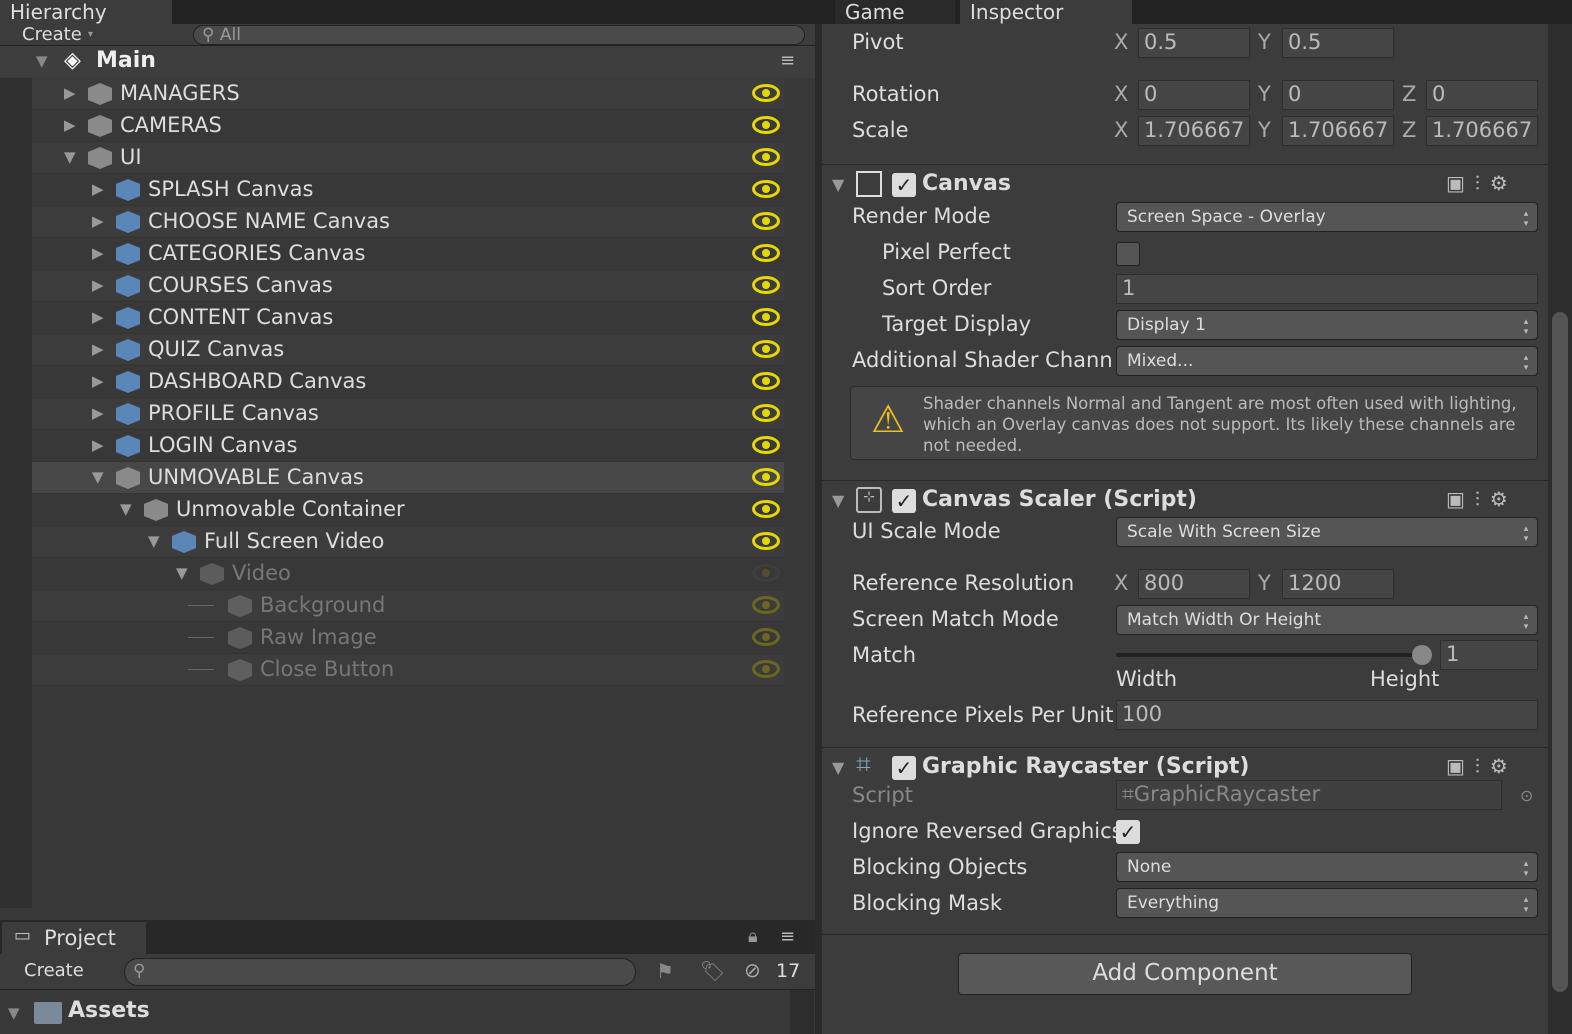 Image resolution: width=1572 pixels, height=1034 pixels. Describe the element at coordinates (1327, 903) in the screenshot. I see `blocking-mask-dropdown: Everything` at that location.